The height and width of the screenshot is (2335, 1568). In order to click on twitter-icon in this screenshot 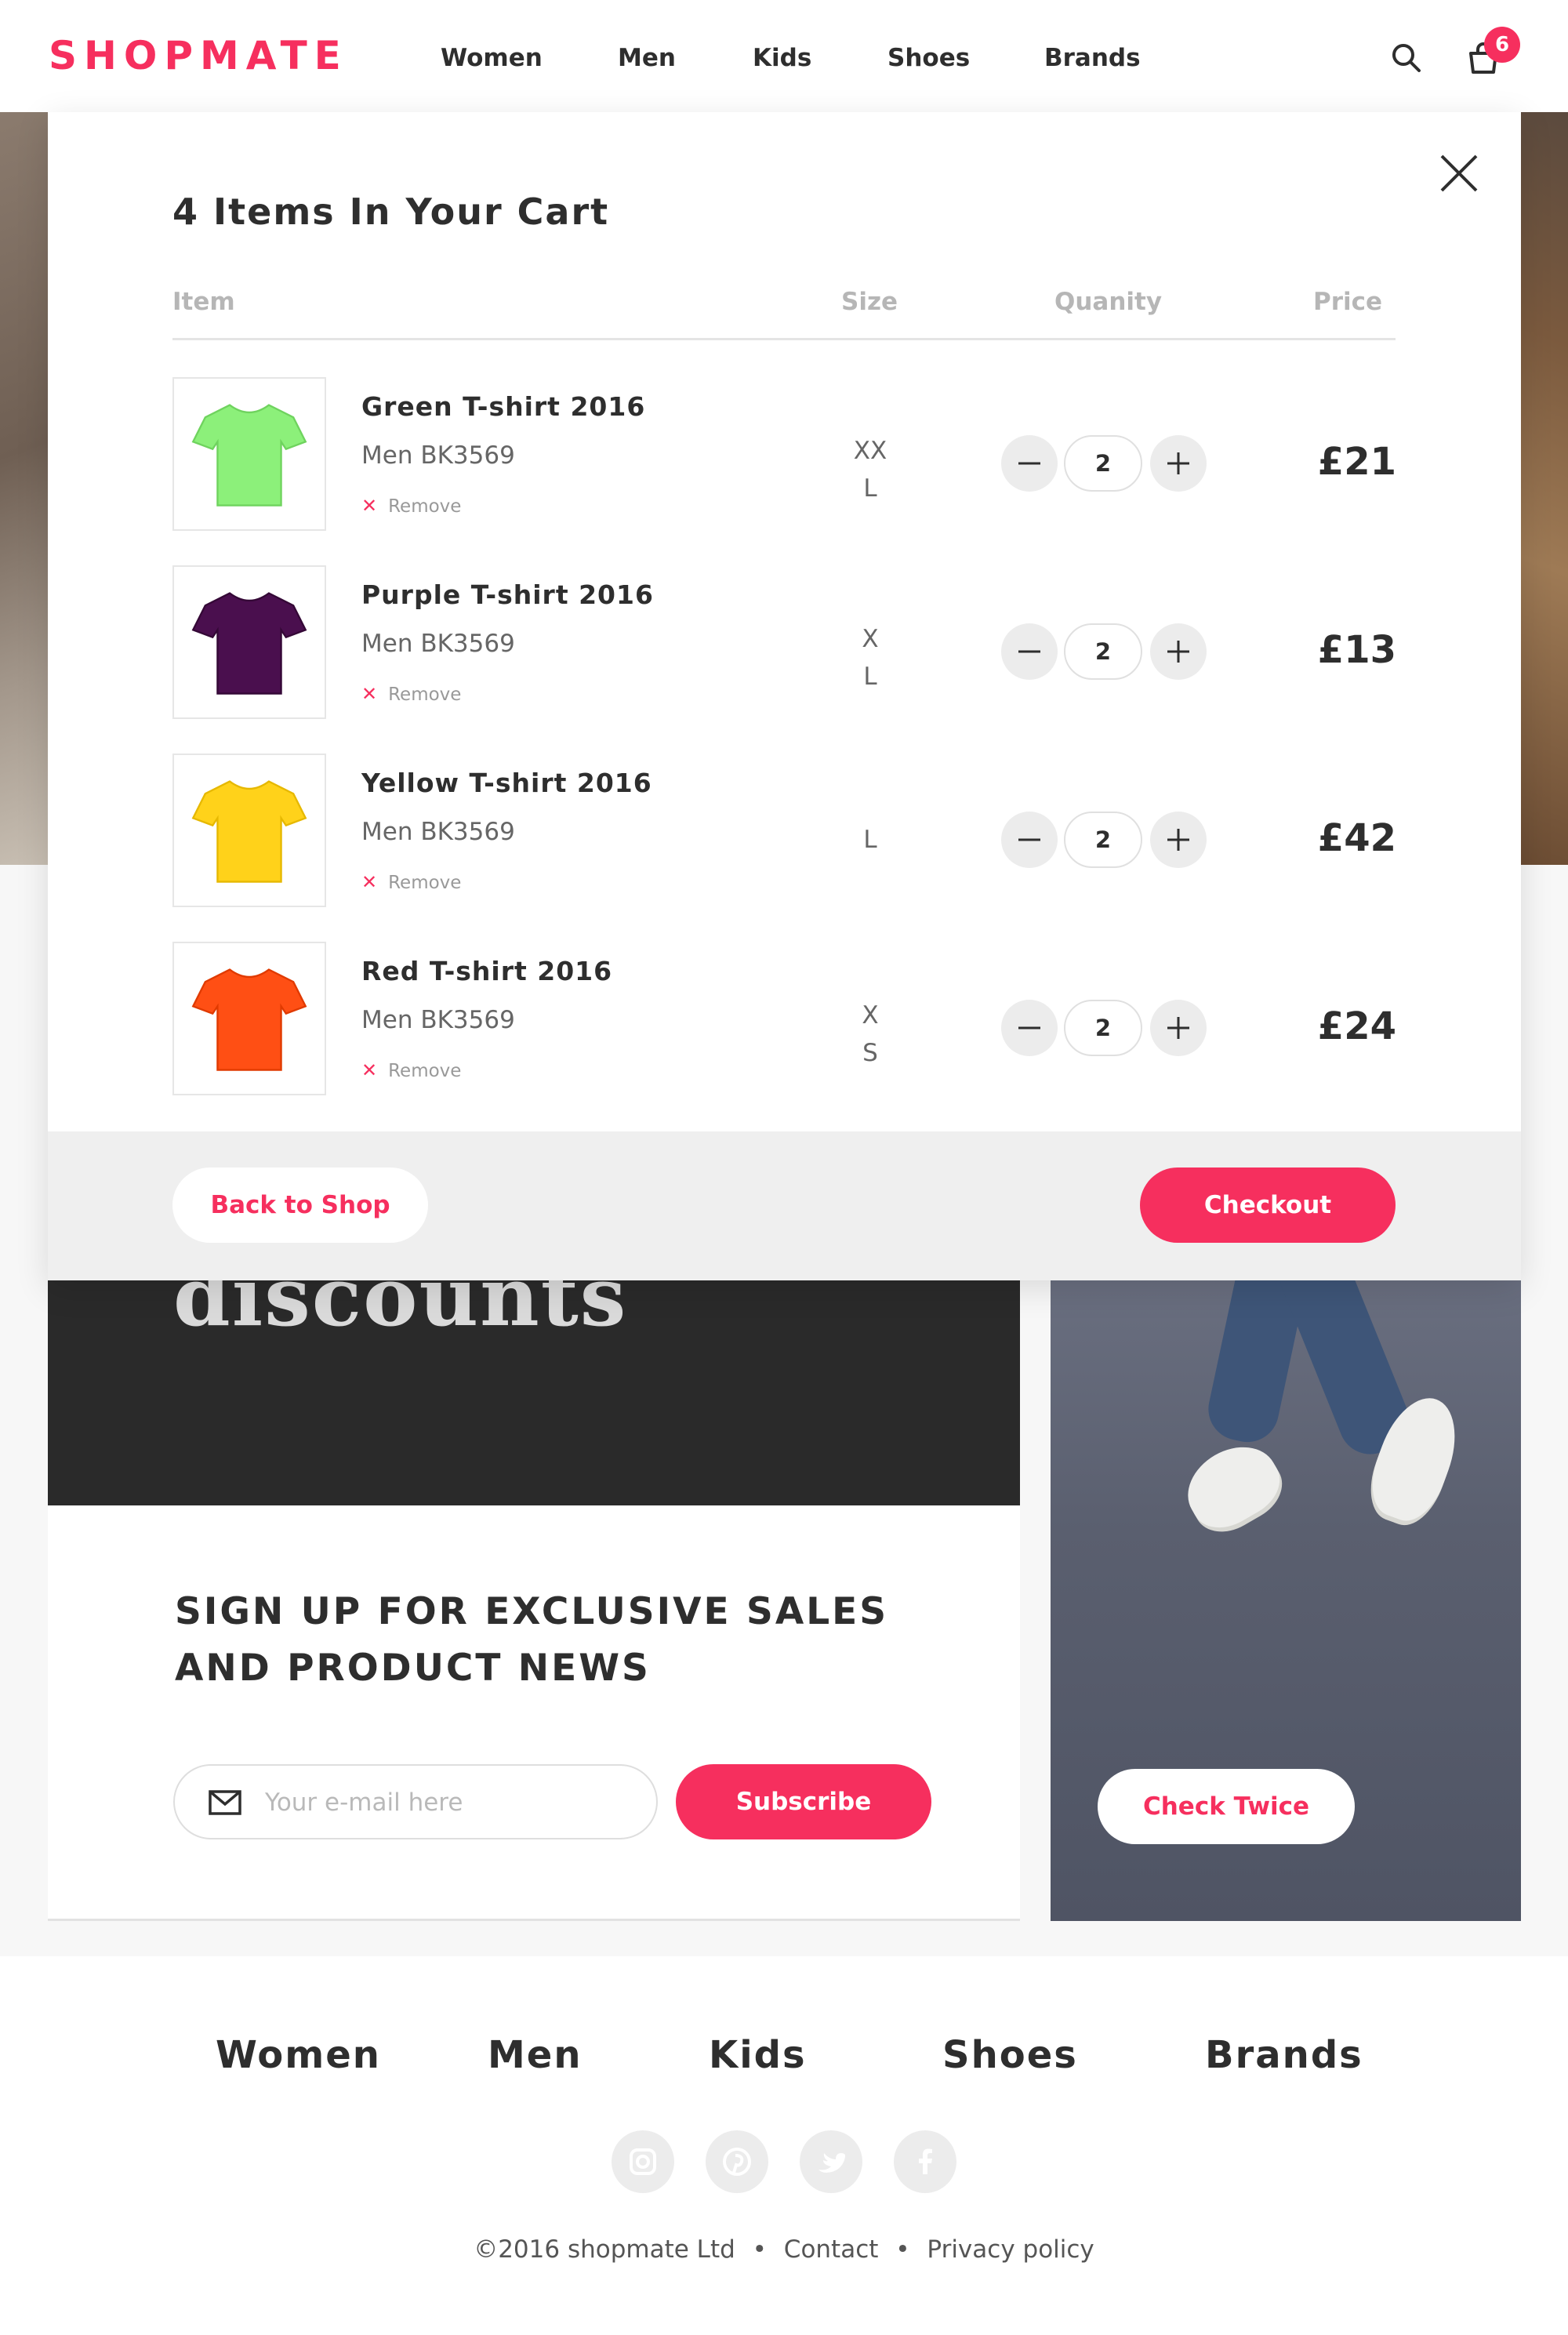, I will do `click(831, 2161)`.